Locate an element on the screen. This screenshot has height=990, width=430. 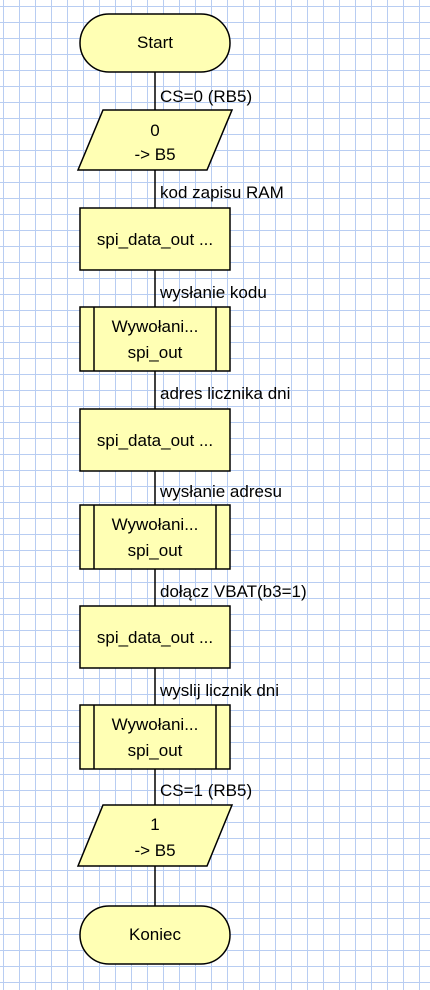
edge-label-dolacz-vbat: dołącz VBAT(b3=1) is located at coordinates (233, 591).